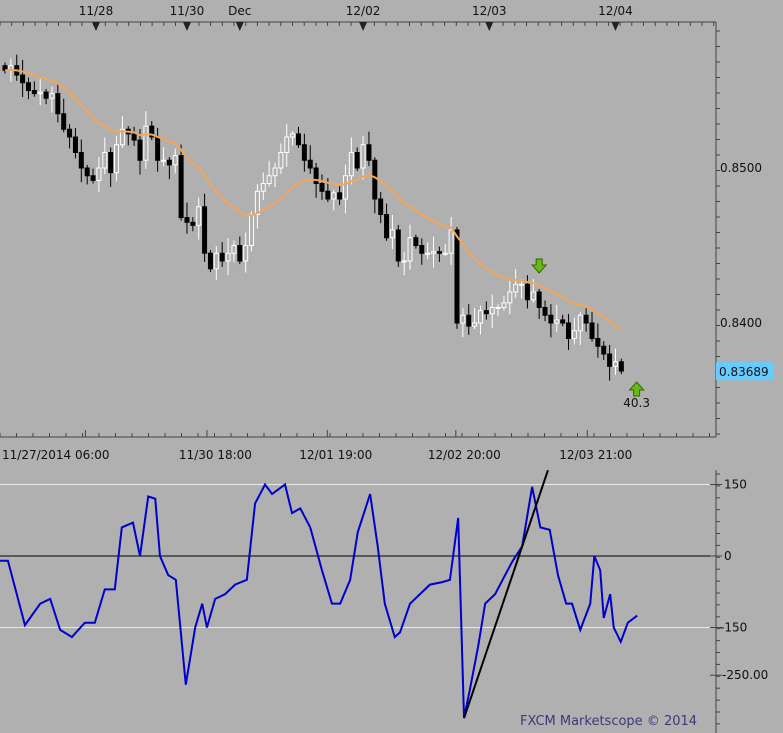  What do you see at coordinates (615, 11) in the screenshot?
I see `top-date-label: 12/04` at bounding box center [615, 11].